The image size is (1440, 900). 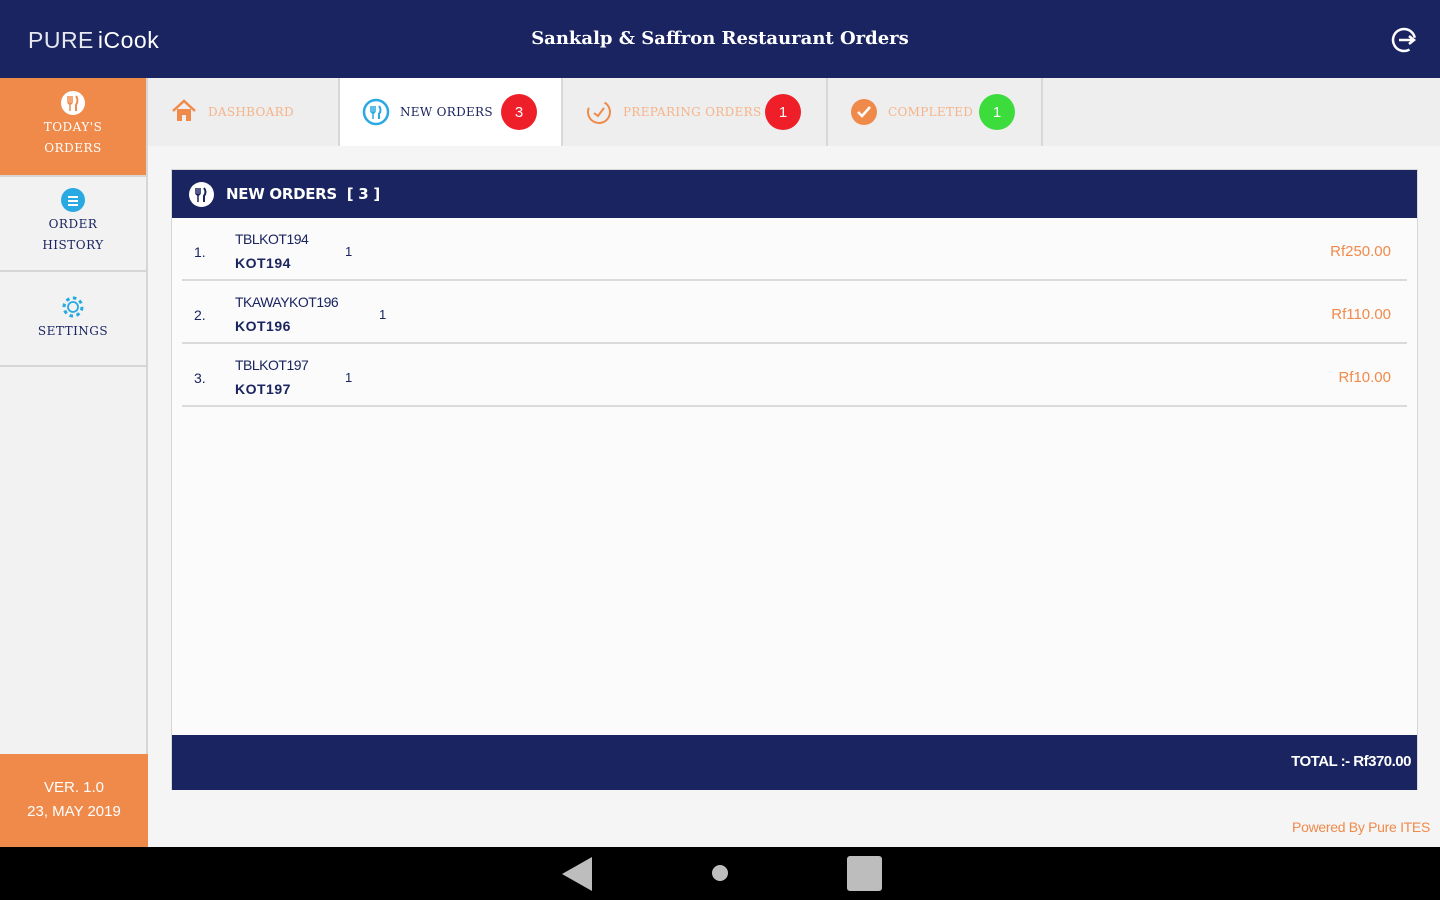 I want to click on version-date: 23, MAY 2019, so click(x=74, y=811).